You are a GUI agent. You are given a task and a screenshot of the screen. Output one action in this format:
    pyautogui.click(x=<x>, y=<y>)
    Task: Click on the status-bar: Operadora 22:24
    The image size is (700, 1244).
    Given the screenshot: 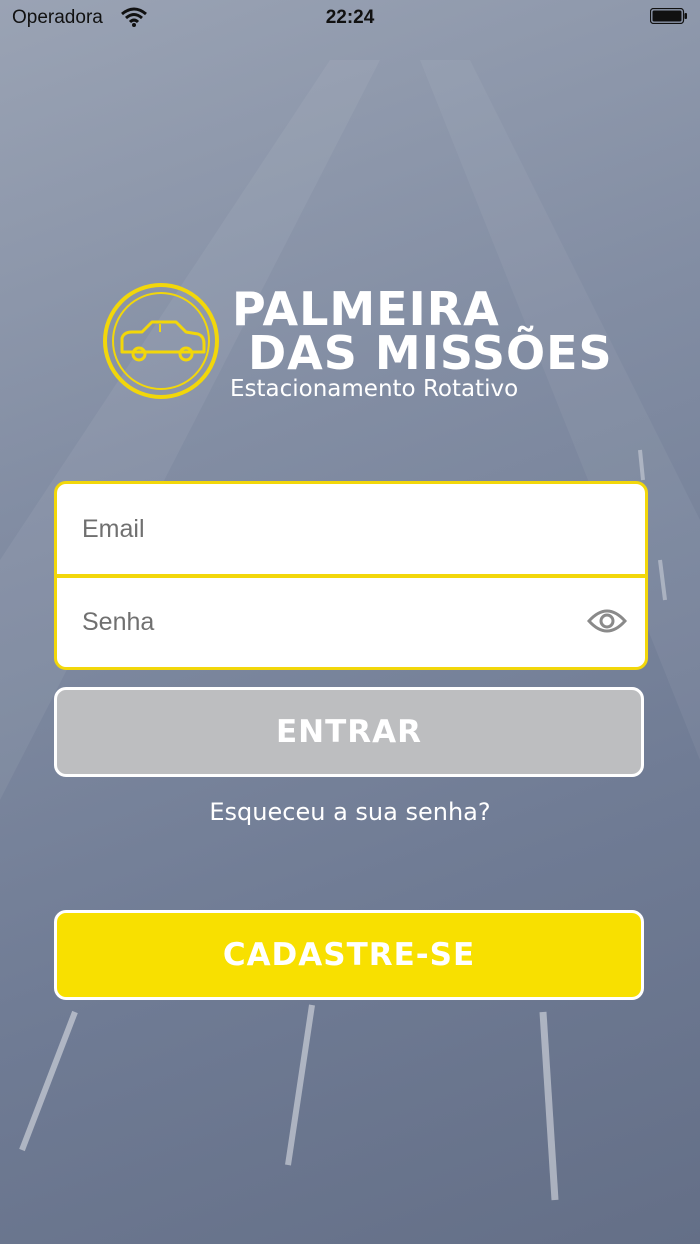 What is the action you would take?
    pyautogui.click(x=350, y=18)
    